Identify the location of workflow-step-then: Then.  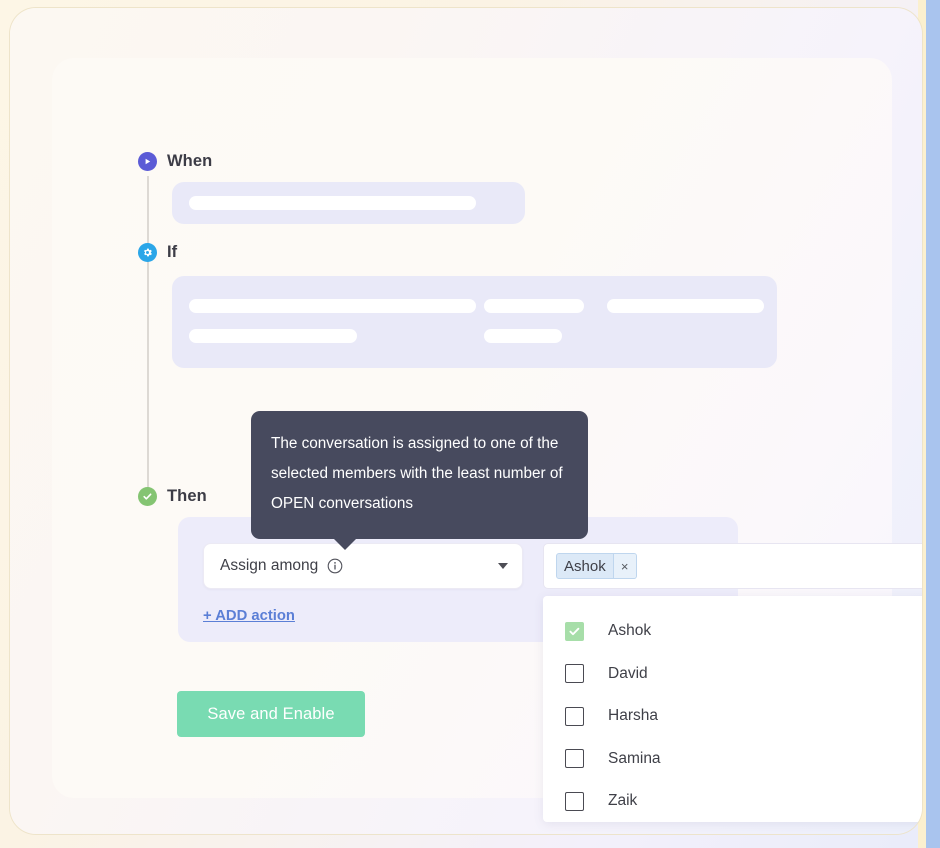
(172, 496).